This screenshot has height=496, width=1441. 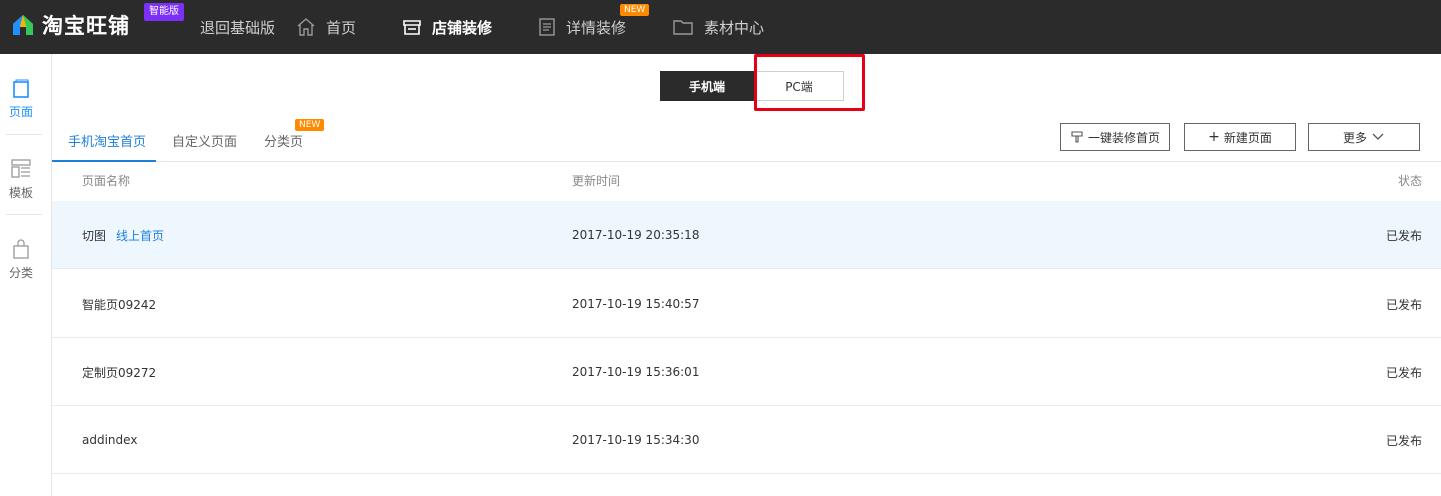 I want to click on page-name-cell: 切图 线上首页, so click(x=123, y=235).